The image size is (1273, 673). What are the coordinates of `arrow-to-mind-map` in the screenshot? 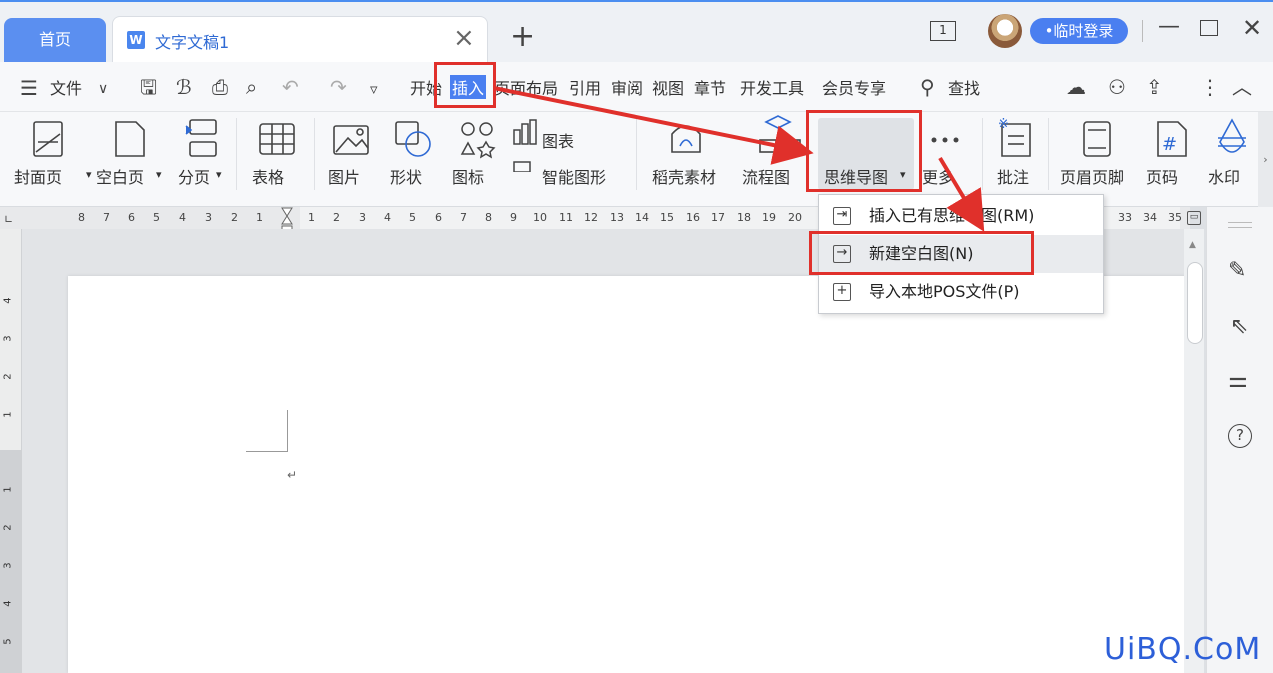 It's located at (653, 125).